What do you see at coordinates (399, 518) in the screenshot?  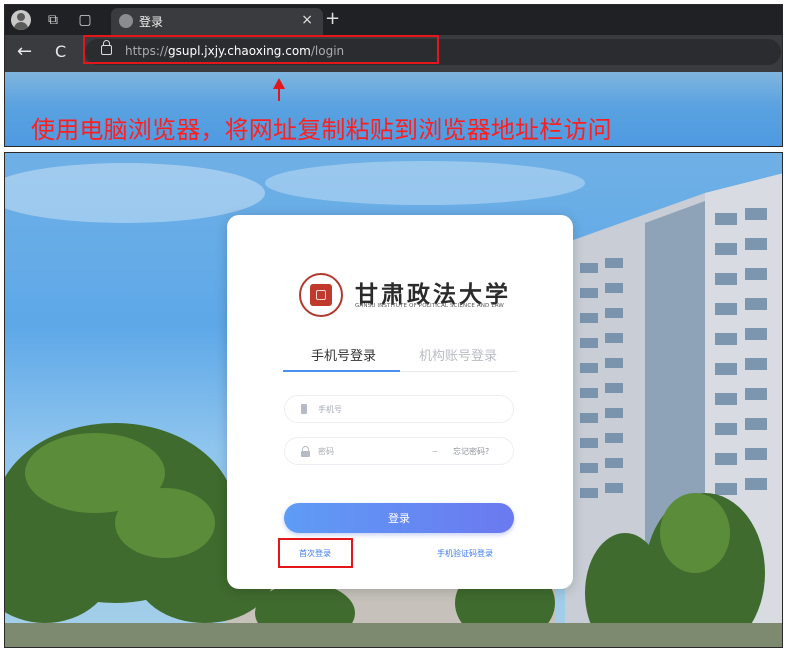 I see `login-button: 登录` at bounding box center [399, 518].